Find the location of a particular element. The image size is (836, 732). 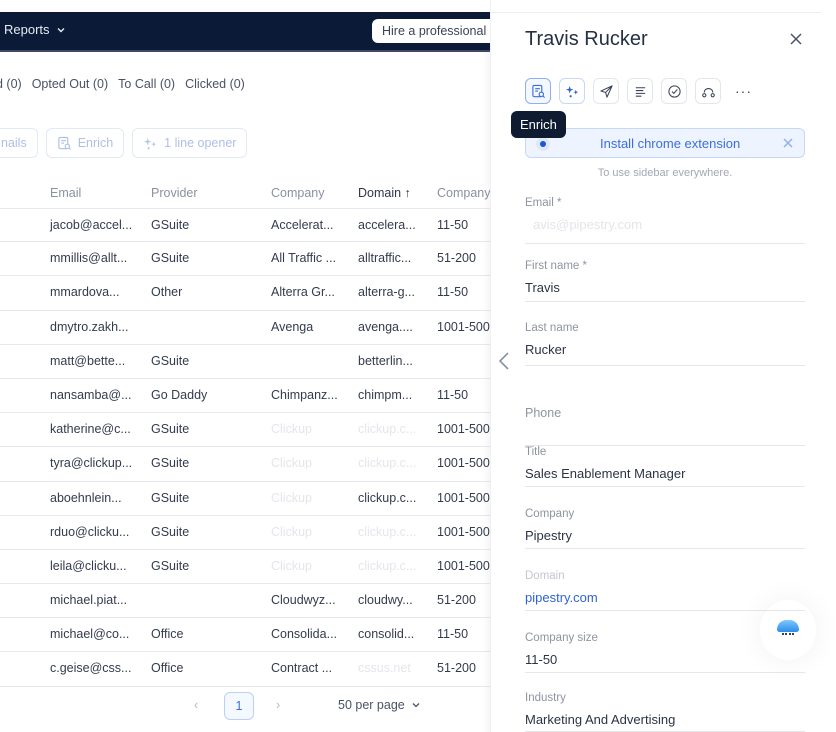

field-value: Travis is located at coordinates (542, 287).